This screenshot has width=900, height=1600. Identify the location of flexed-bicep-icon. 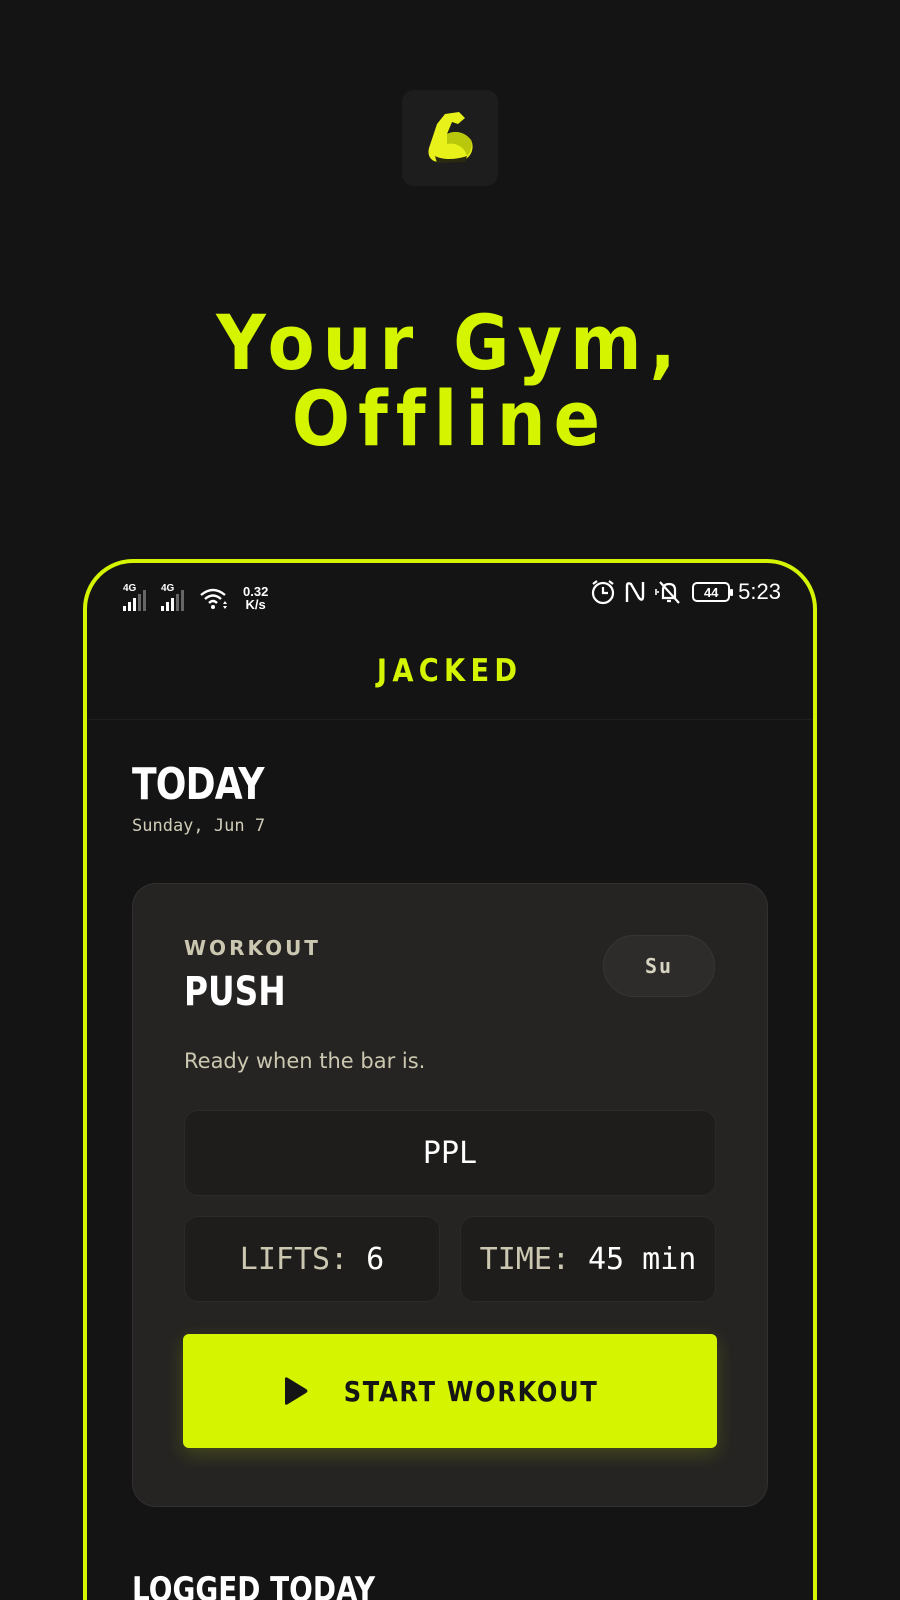
(450, 137).